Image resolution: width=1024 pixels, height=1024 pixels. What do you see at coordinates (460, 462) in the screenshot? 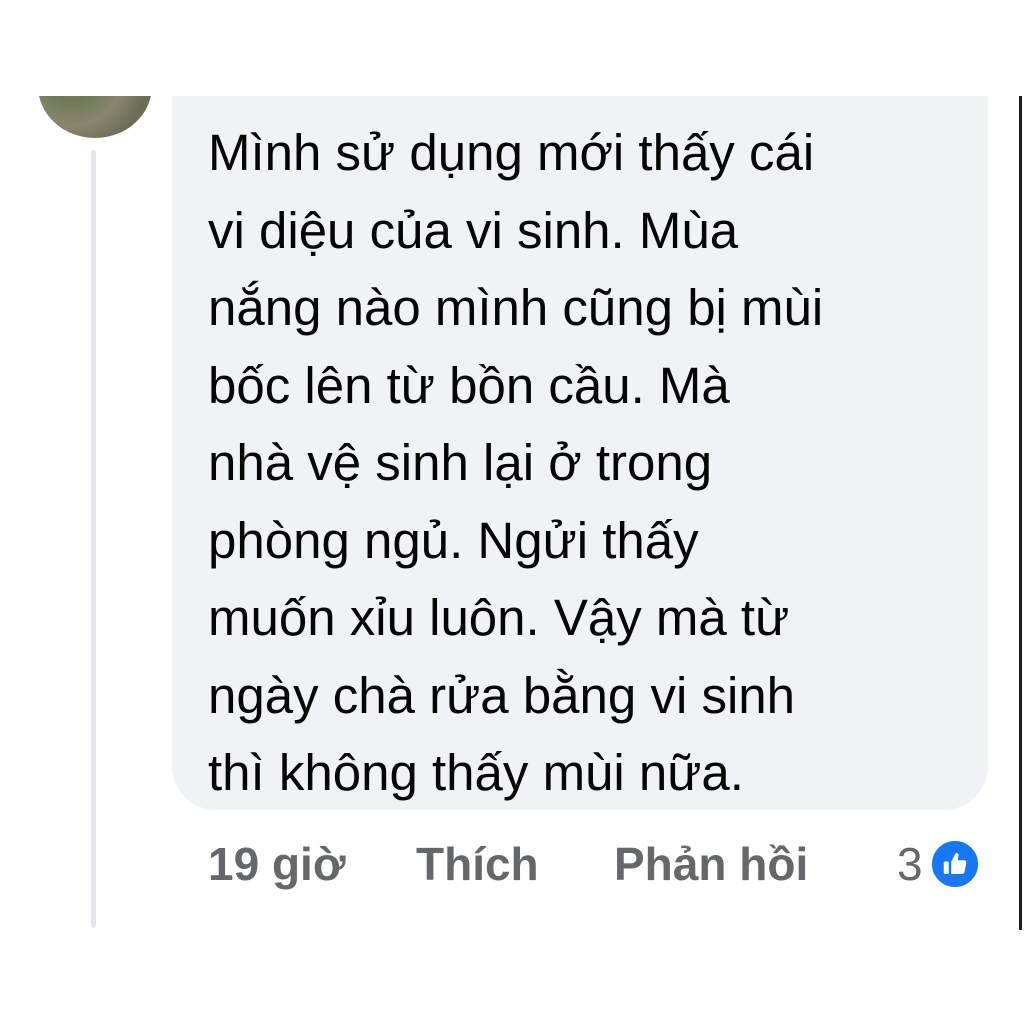
I see `comment-line: nhà vệ sinh lại ở trong` at bounding box center [460, 462].